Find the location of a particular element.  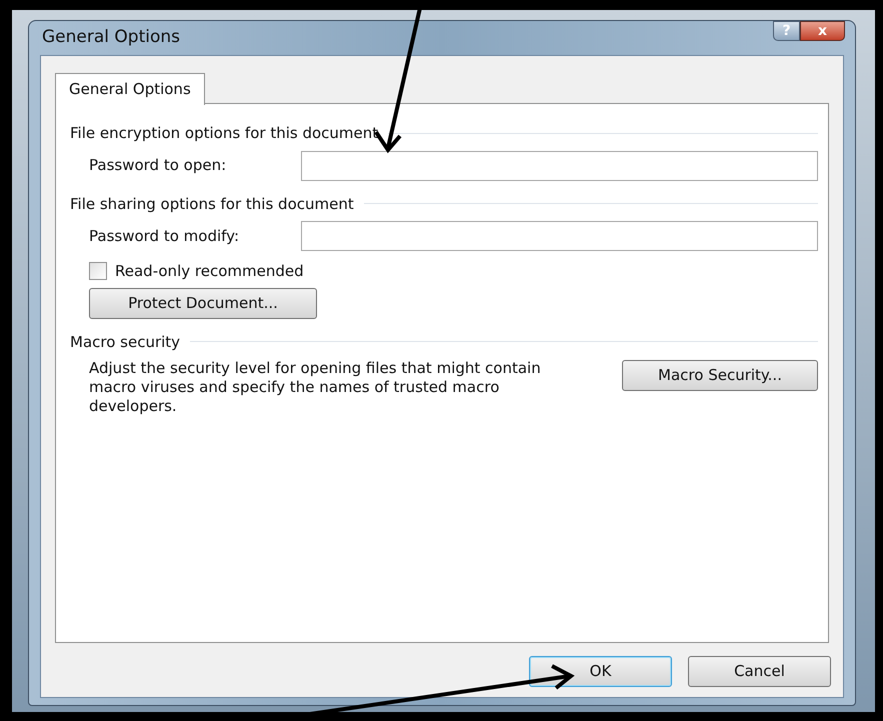

field-label: Password to modify: is located at coordinates (164, 236).